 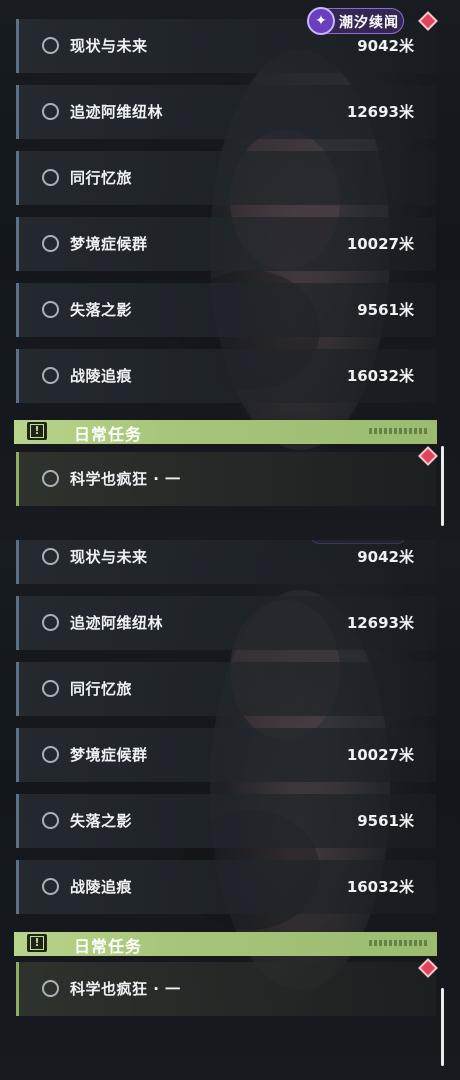 What do you see at coordinates (369, 23) in the screenshot?
I see `app-badge-label: 潮汐续闻` at bounding box center [369, 23].